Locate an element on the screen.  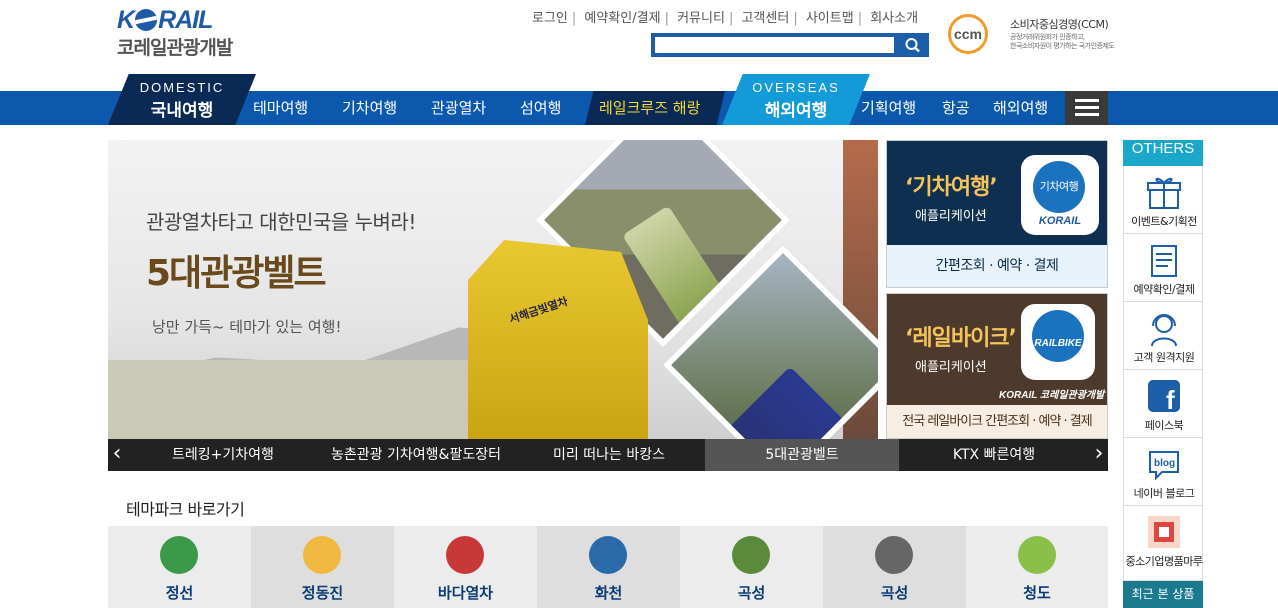
svg-text: f is located at coordinates (1170, 400).